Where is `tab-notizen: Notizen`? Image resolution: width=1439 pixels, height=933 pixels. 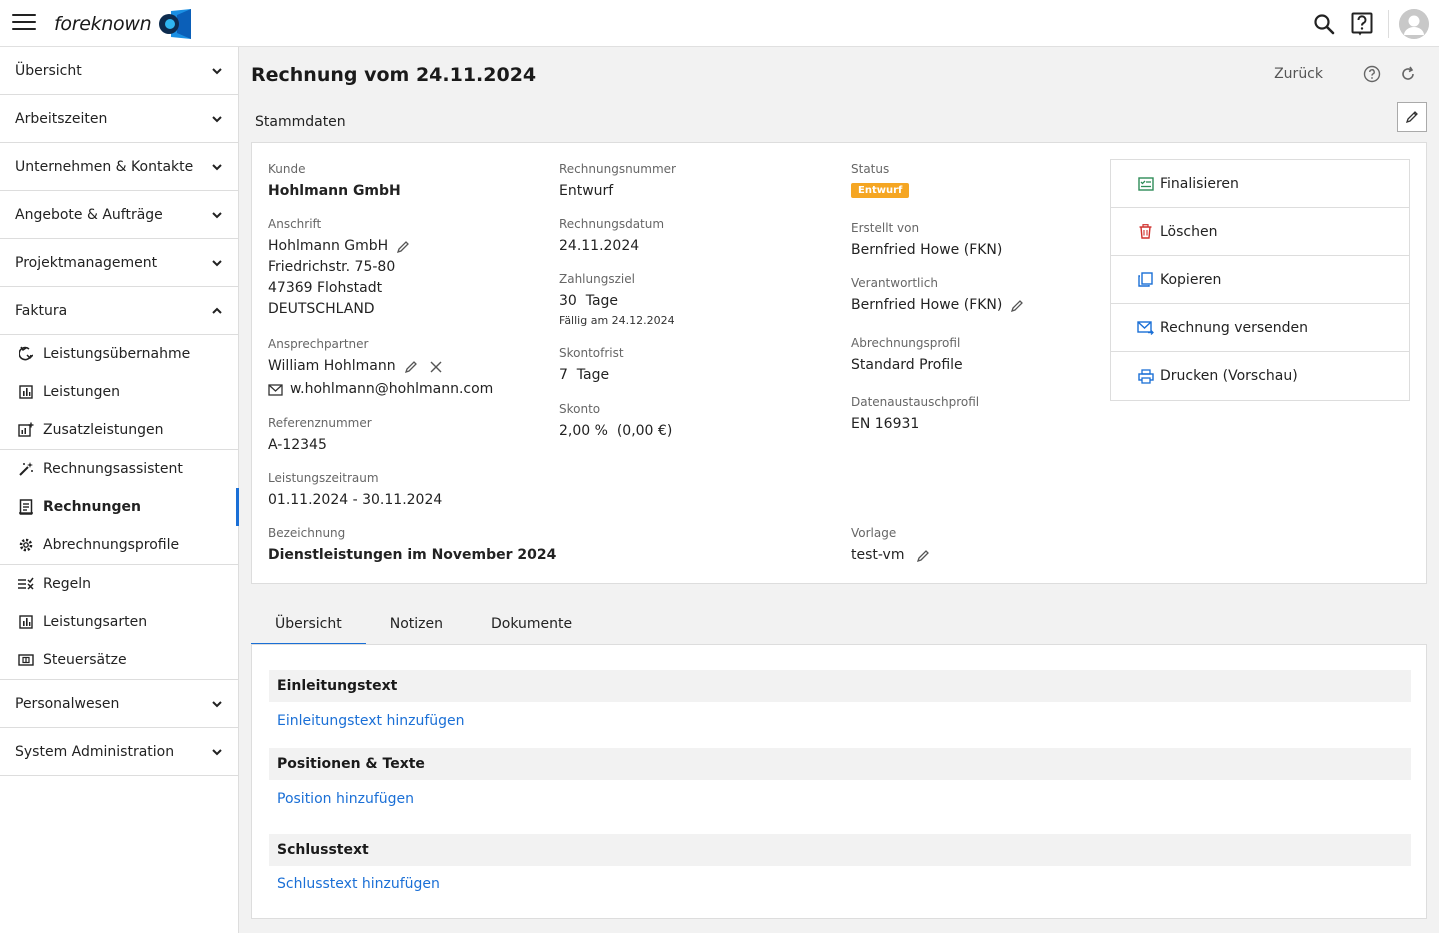 tab-notizen: Notizen is located at coordinates (416, 624).